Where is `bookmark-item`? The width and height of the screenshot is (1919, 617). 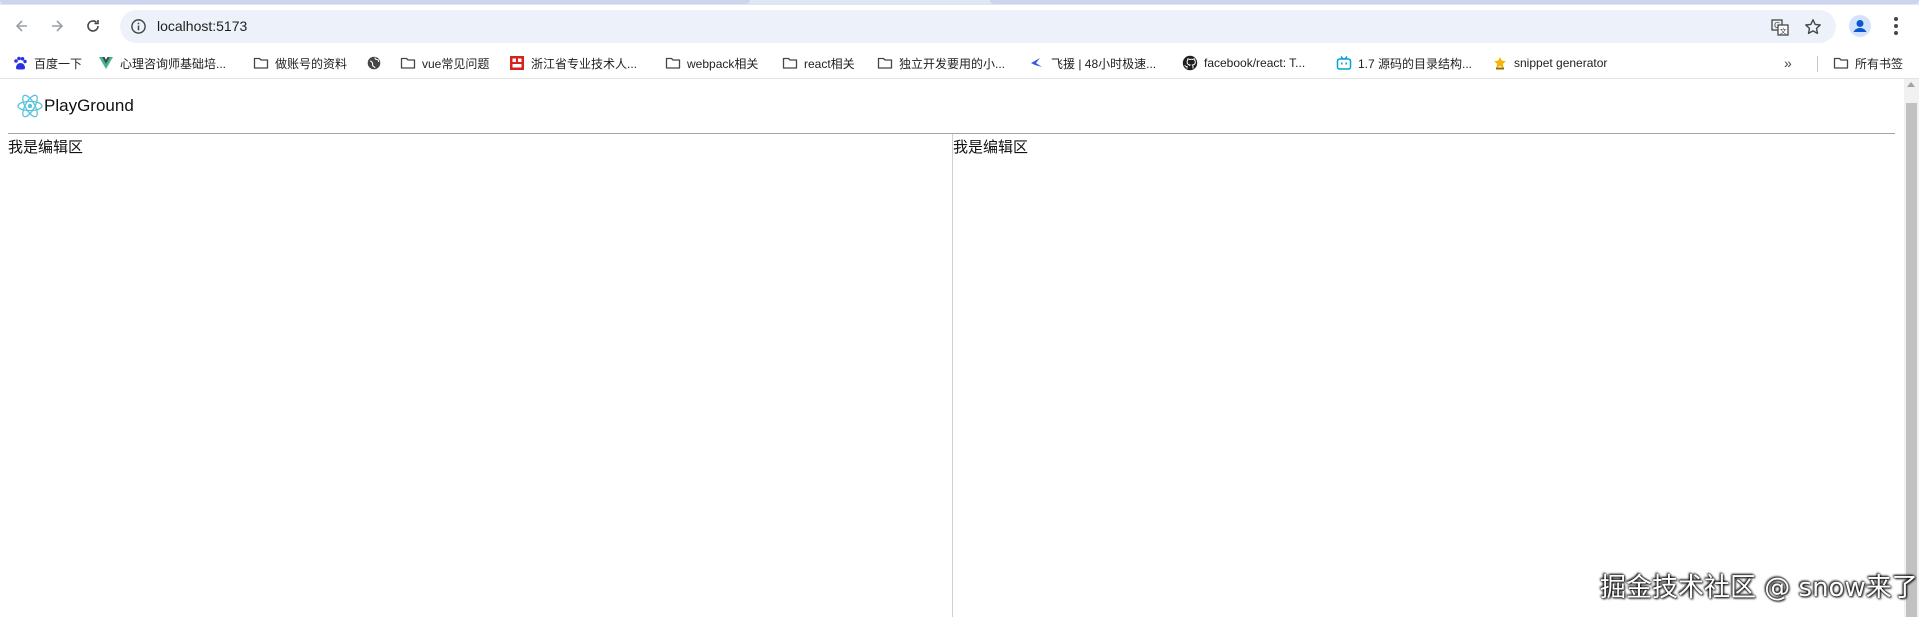 bookmark-item is located at coordinates (377, 63).